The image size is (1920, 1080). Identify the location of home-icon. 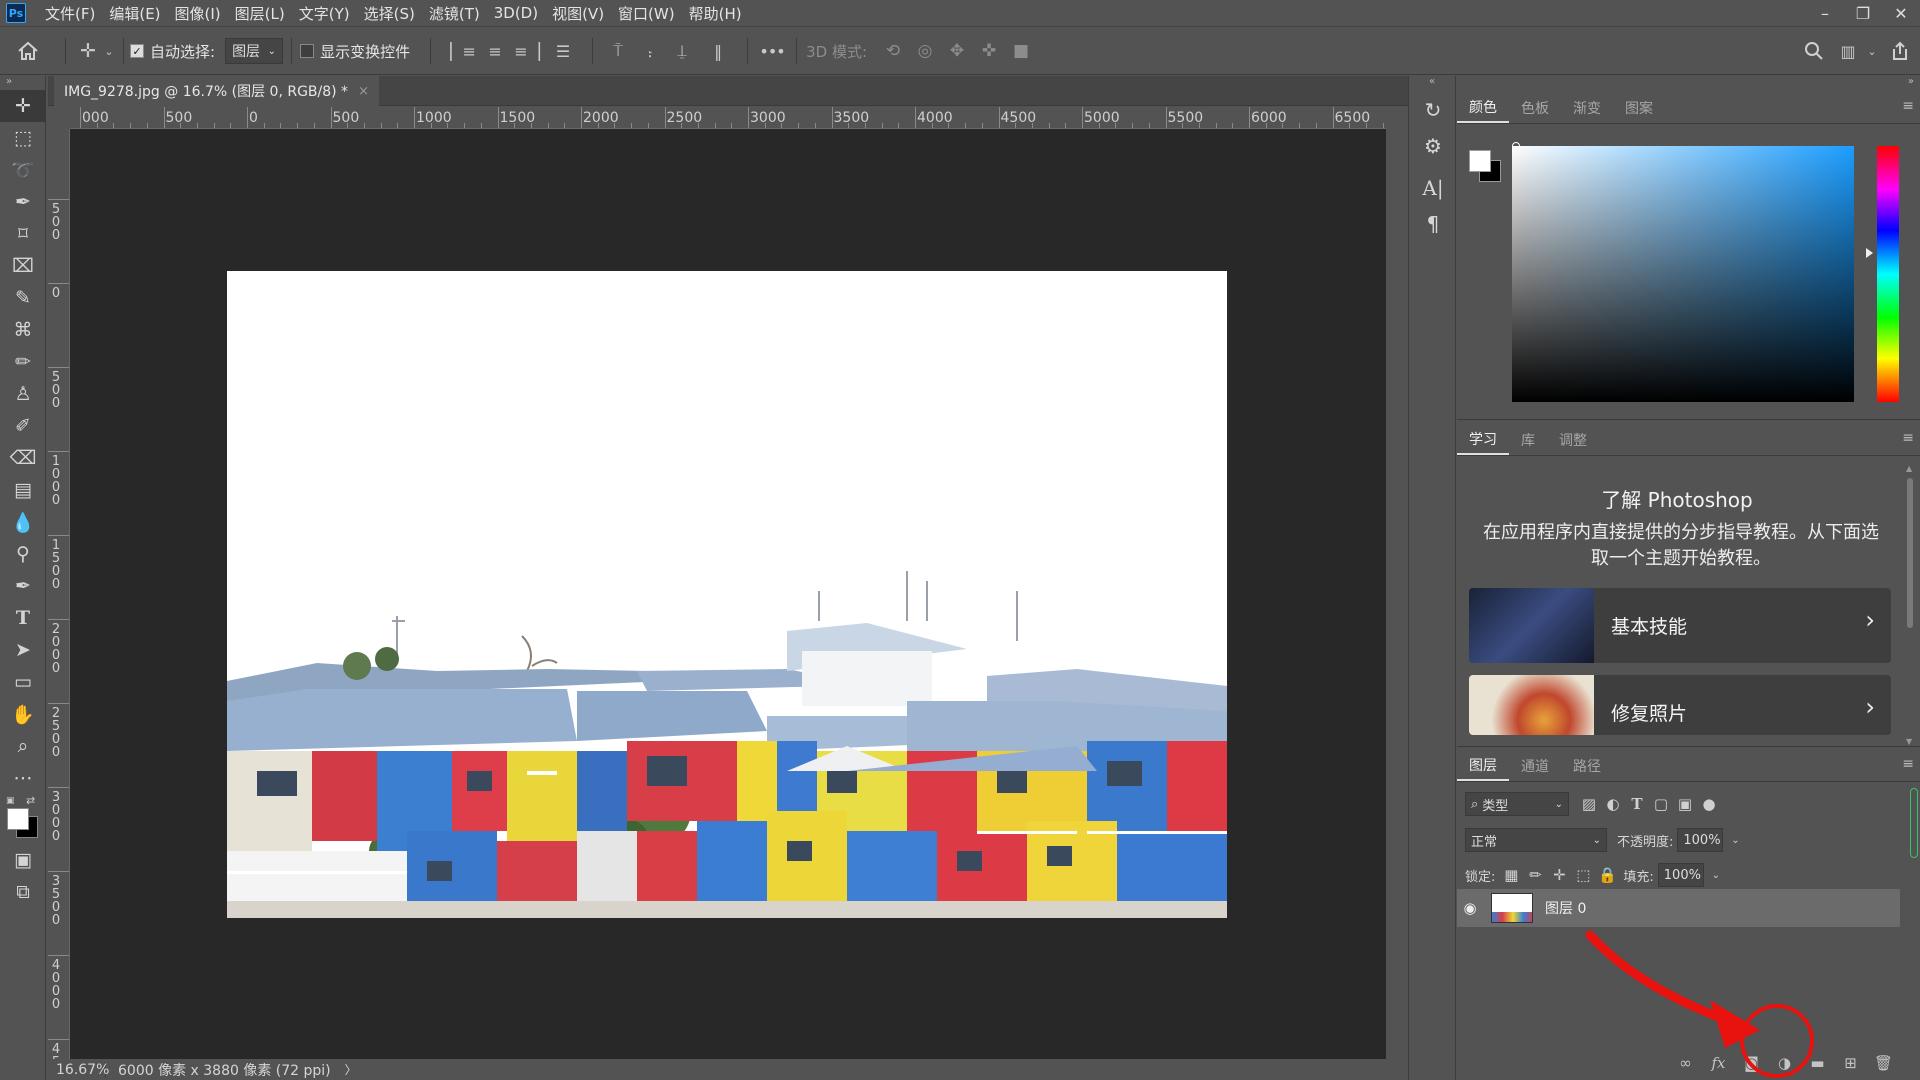
(28, 51).